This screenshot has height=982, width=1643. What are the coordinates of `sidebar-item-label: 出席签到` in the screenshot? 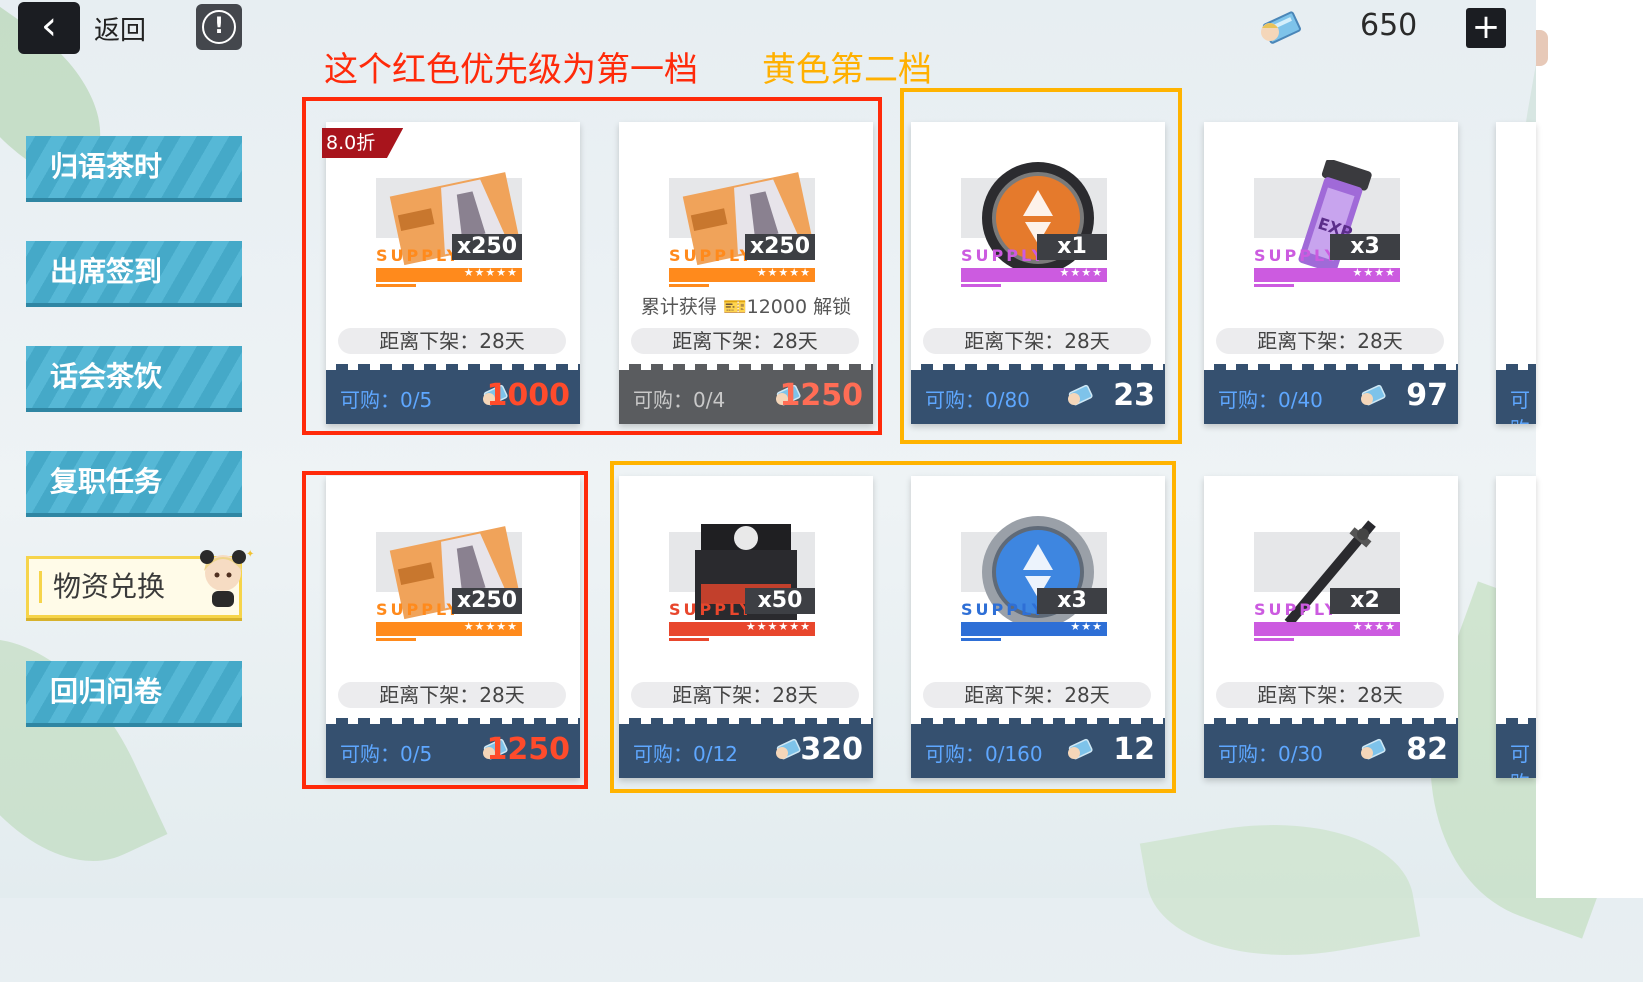 It's located at (106, 271).